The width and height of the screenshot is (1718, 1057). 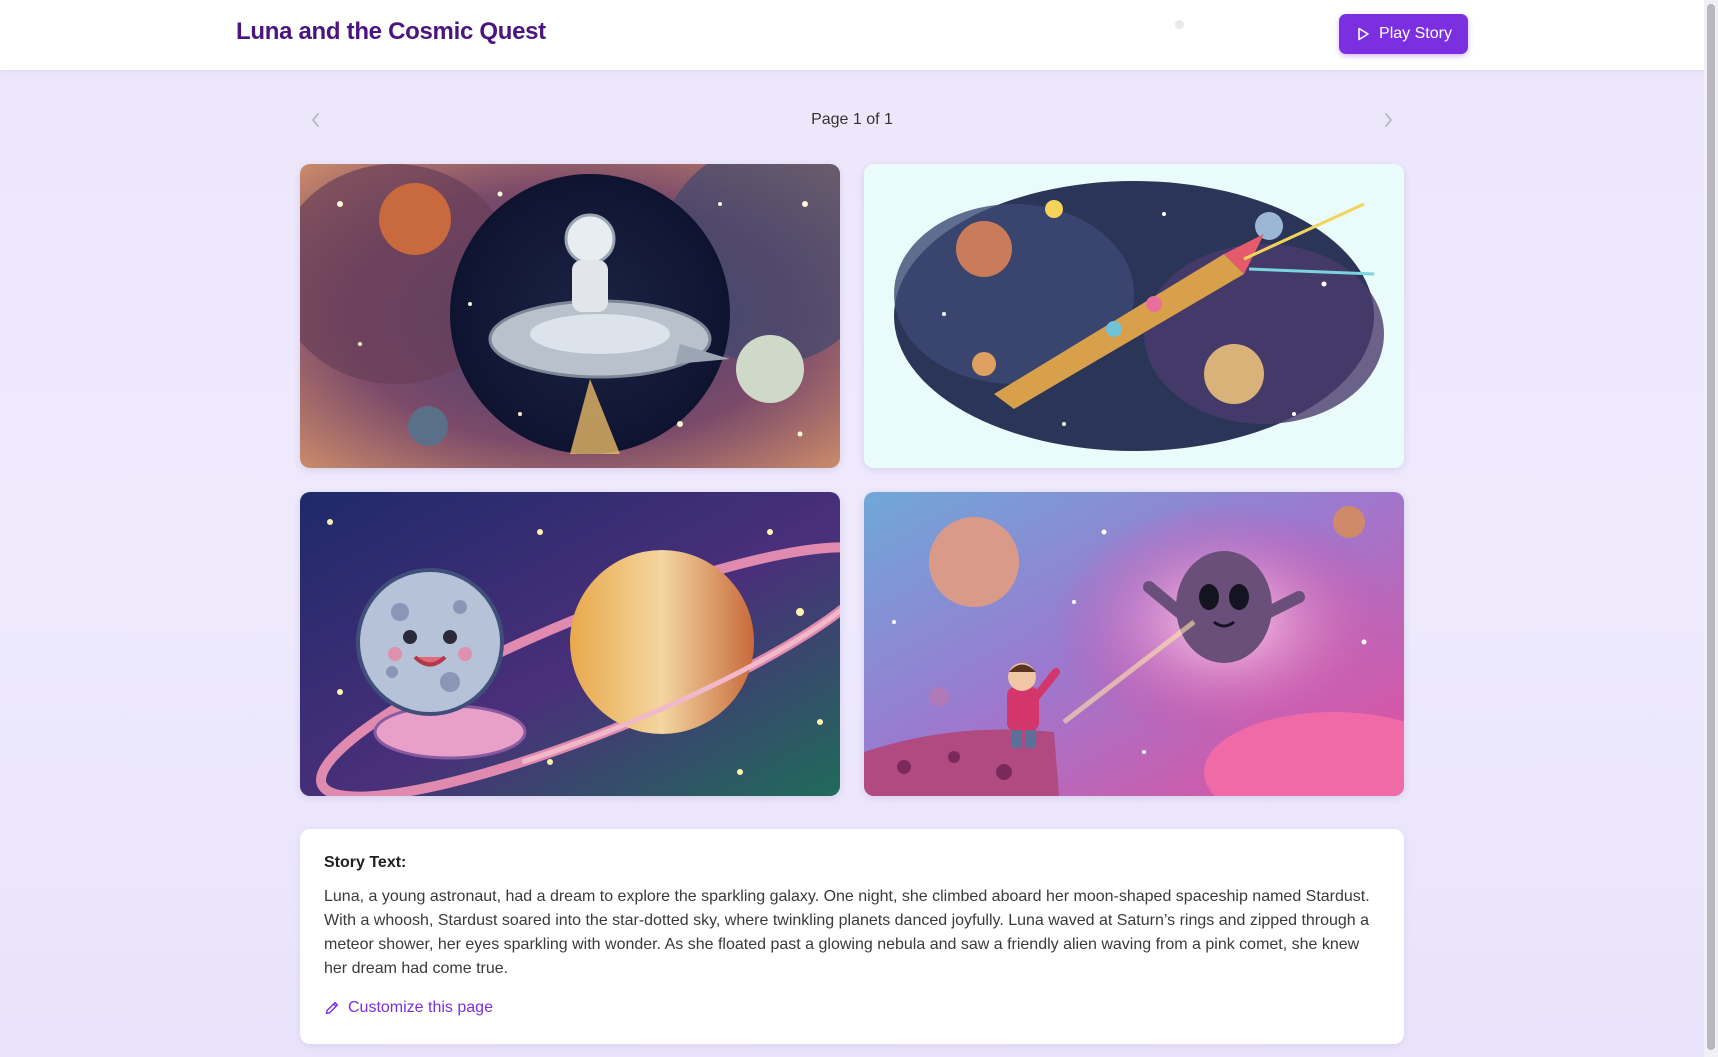 I want to click on story-text-heading: Story Text:, so click(x=365, y=862).